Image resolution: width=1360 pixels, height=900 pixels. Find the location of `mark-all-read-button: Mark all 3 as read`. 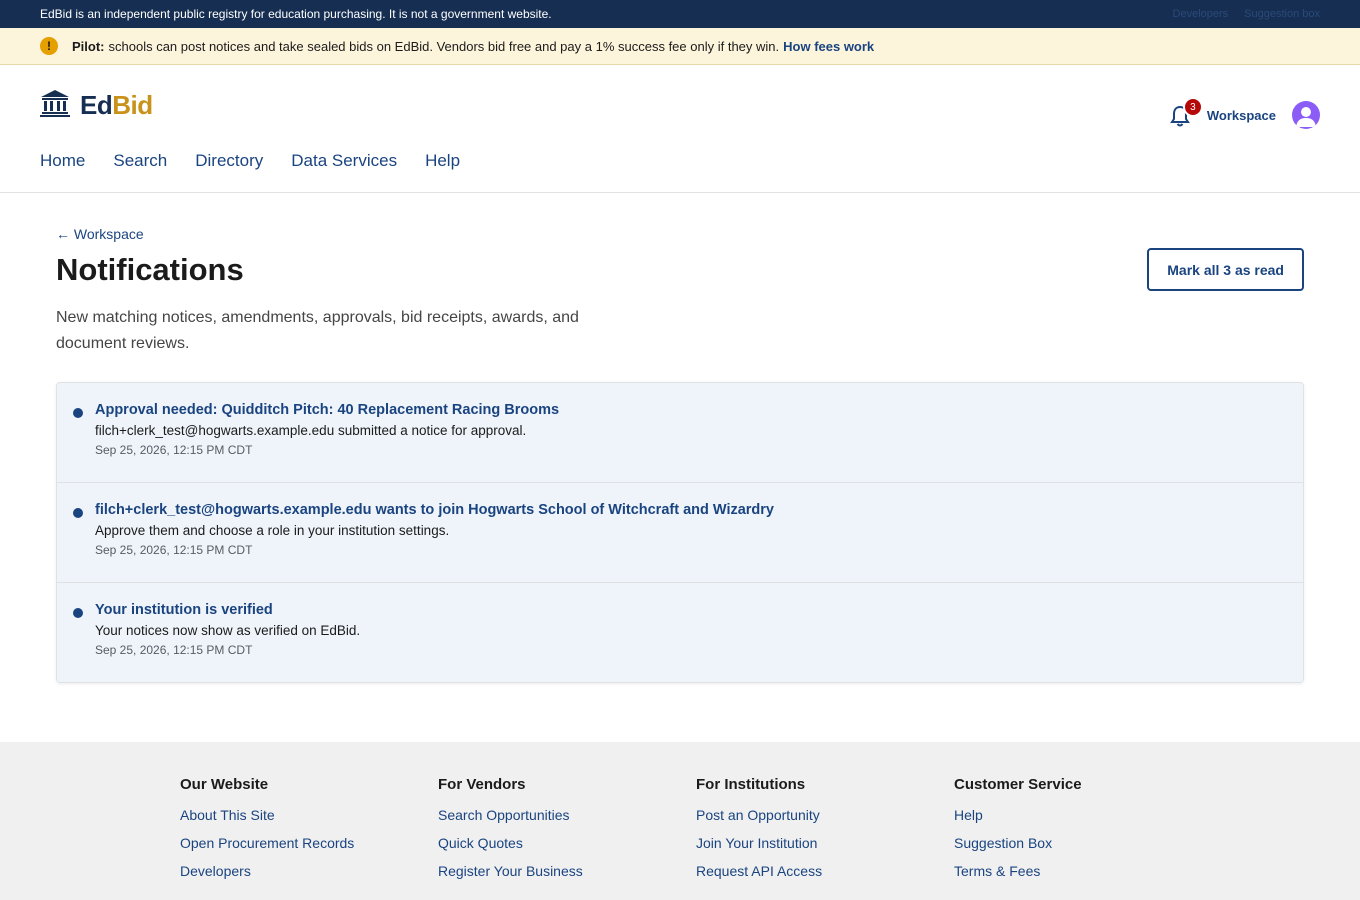

mark-all-read-button: Mark all 3 as read is located at coordinates (1225, 269).